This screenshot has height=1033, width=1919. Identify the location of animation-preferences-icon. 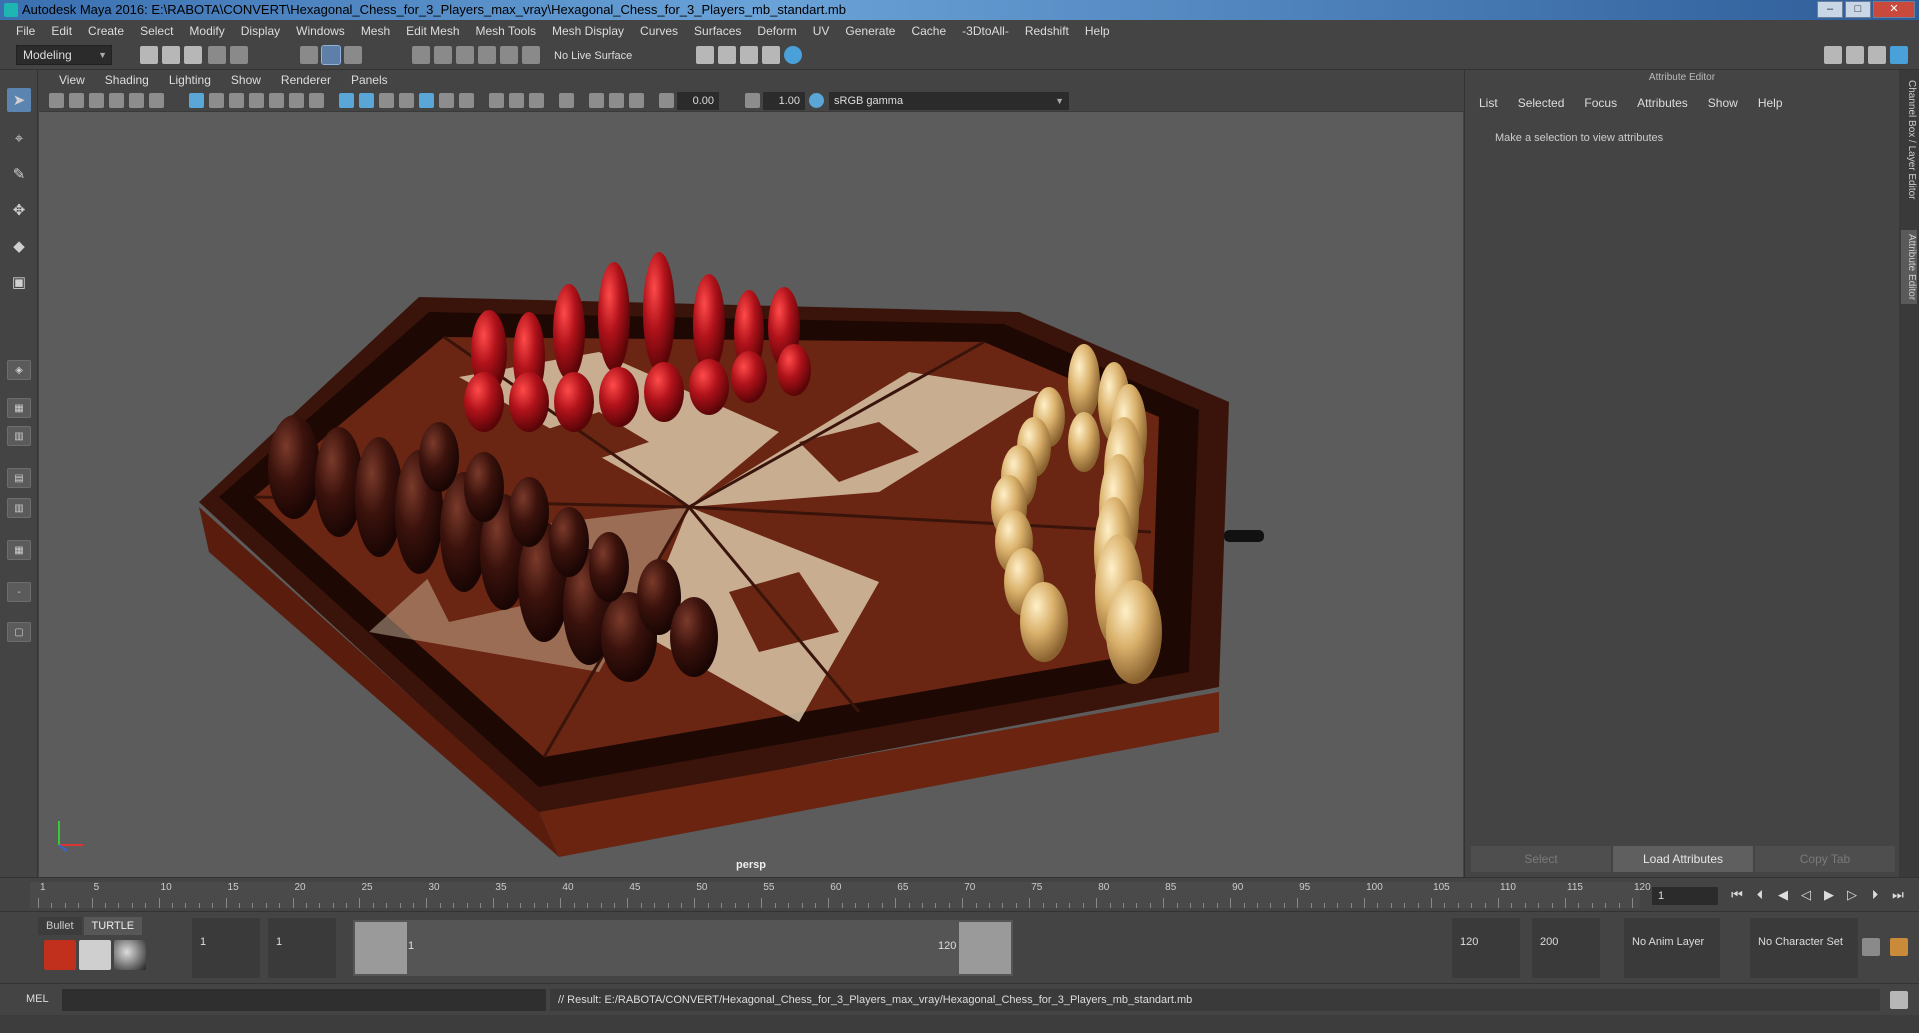
(1899, 947).